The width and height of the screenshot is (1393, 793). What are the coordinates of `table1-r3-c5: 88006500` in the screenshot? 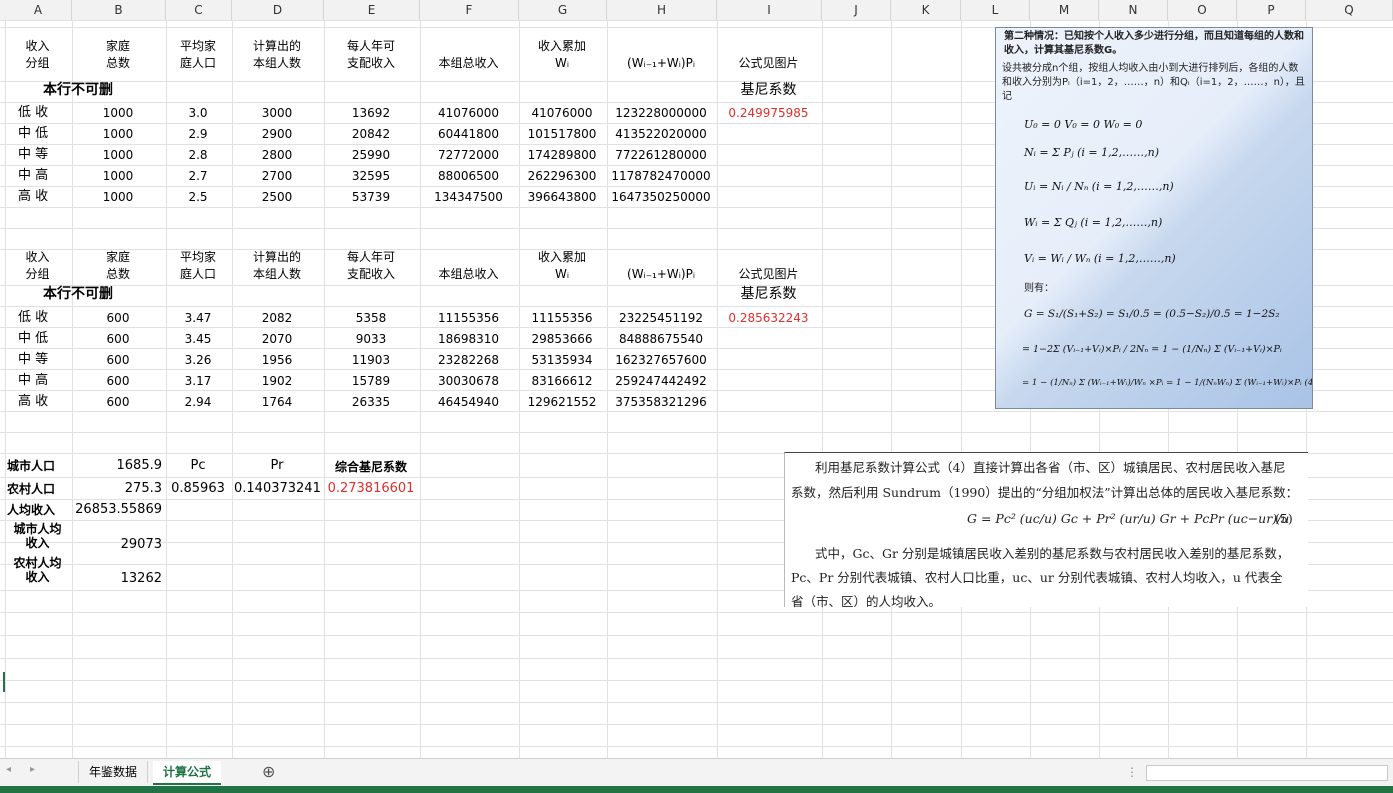 It's located at (468, 176).